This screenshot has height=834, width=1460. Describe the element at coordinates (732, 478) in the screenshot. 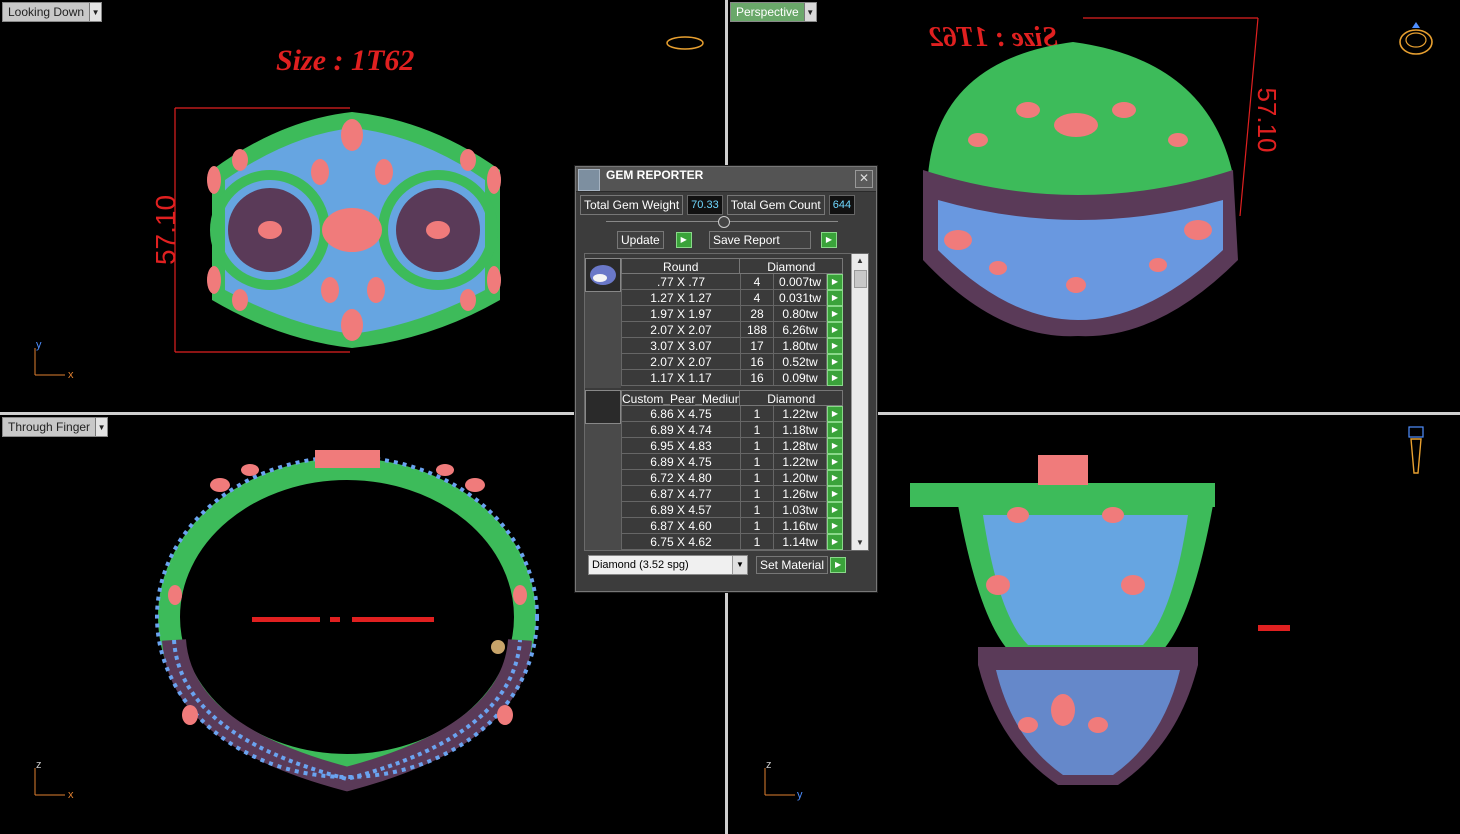

I see `gem-row: 6.72 X 4.80 1 1.20tw ▶` at that location.